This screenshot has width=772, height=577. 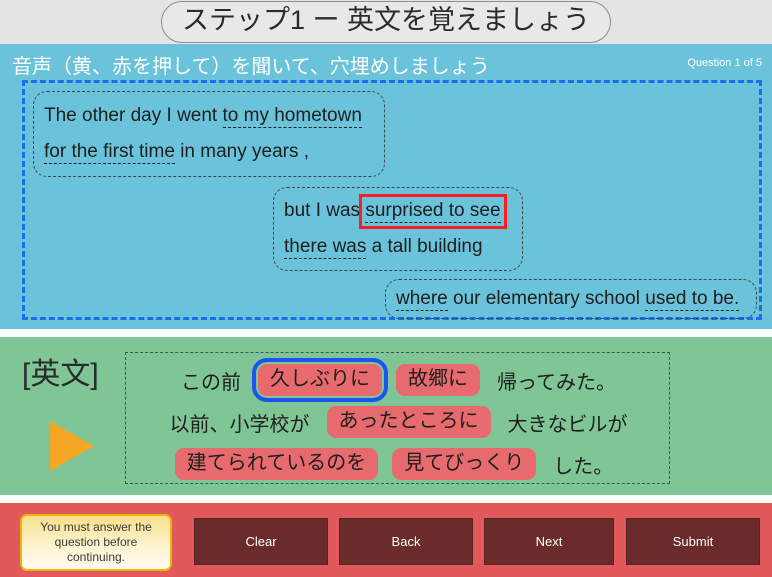 What do you see at coordinates (276, 464) in the screenshot?
I see `word-chip: 建てられているのを` at bounding box center [276, 464].